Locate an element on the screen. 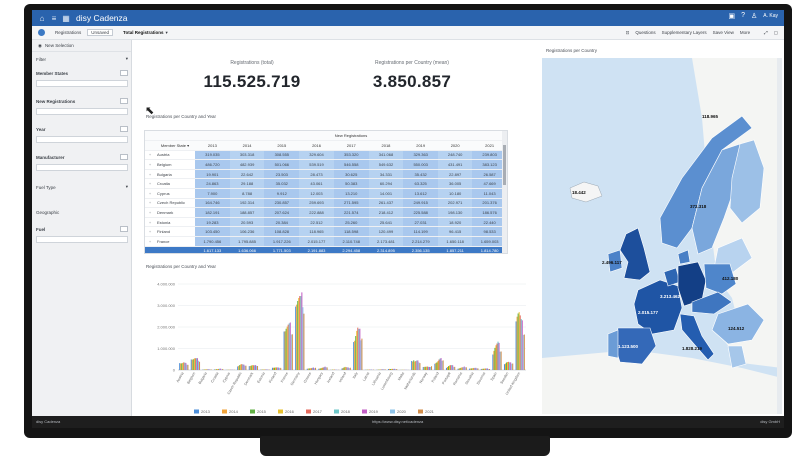 The width and height of the screenshot is (810, 456). close-view-icon: ▢ is located at coordinates (776, 33).